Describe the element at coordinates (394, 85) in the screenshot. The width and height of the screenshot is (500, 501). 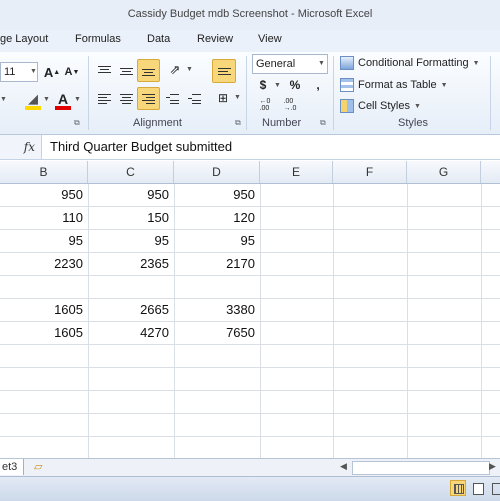
I see `format-as-table-button: Format as Table ▼` at that location.